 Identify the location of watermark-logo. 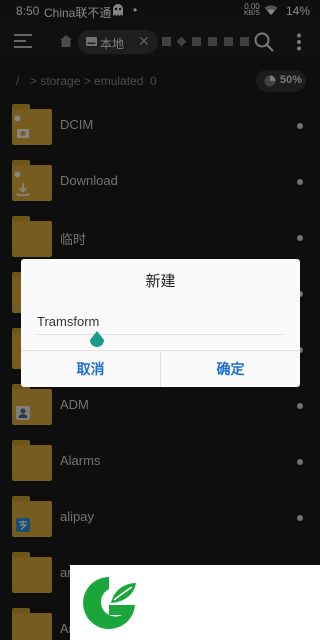
(195, 602).